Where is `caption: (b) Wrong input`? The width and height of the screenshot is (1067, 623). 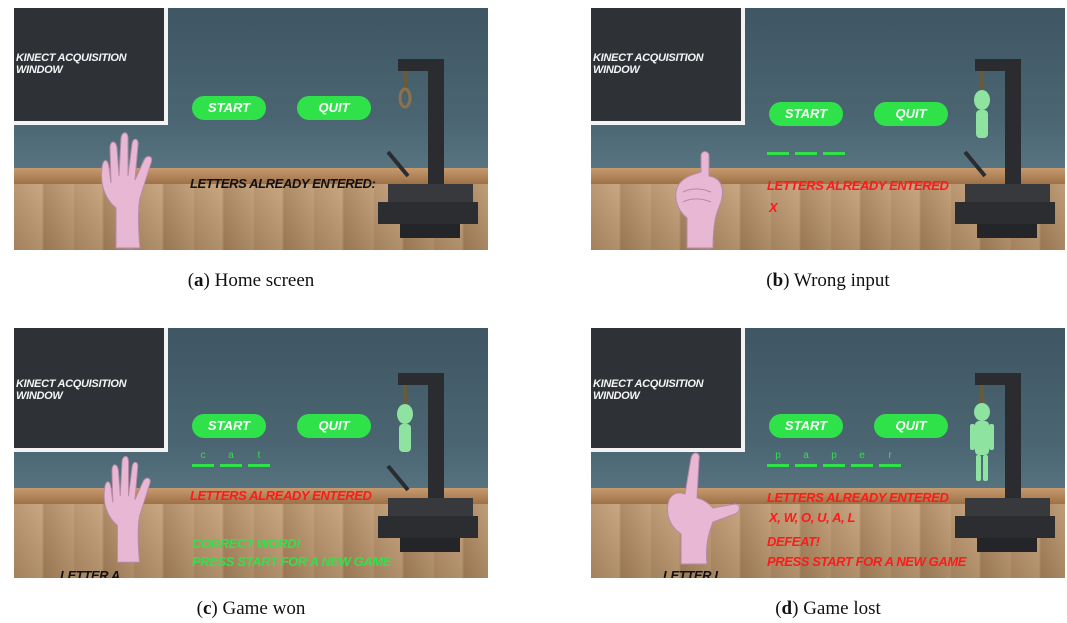 caption: (b) Wrong input is located at coordinates (828, 280).